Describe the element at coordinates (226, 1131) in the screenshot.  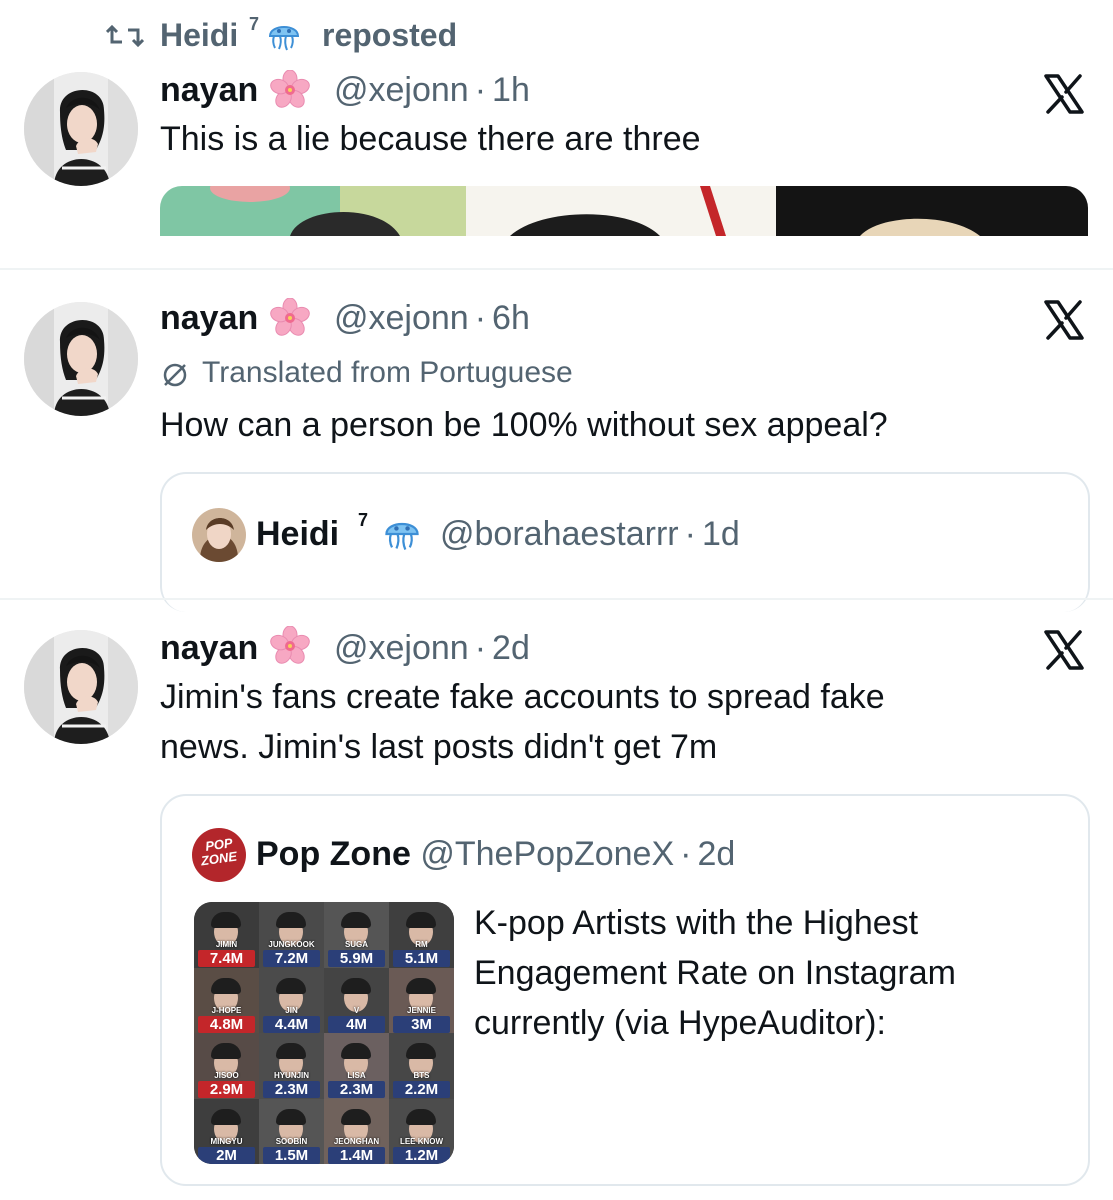
I see `grid-cell: MINGYU 2M` at that location.